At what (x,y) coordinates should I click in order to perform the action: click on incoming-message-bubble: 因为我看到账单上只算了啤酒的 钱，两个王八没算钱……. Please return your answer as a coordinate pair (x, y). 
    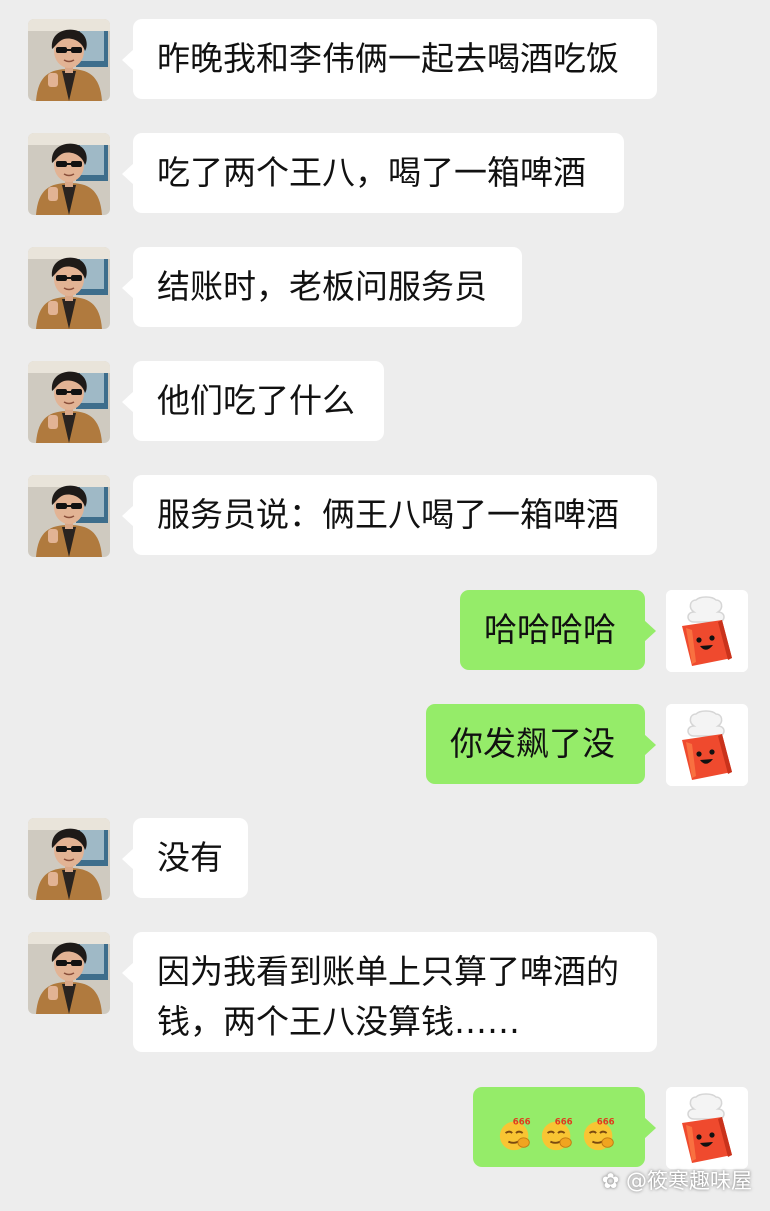
    Looking at the image, I should click on (389, 992).